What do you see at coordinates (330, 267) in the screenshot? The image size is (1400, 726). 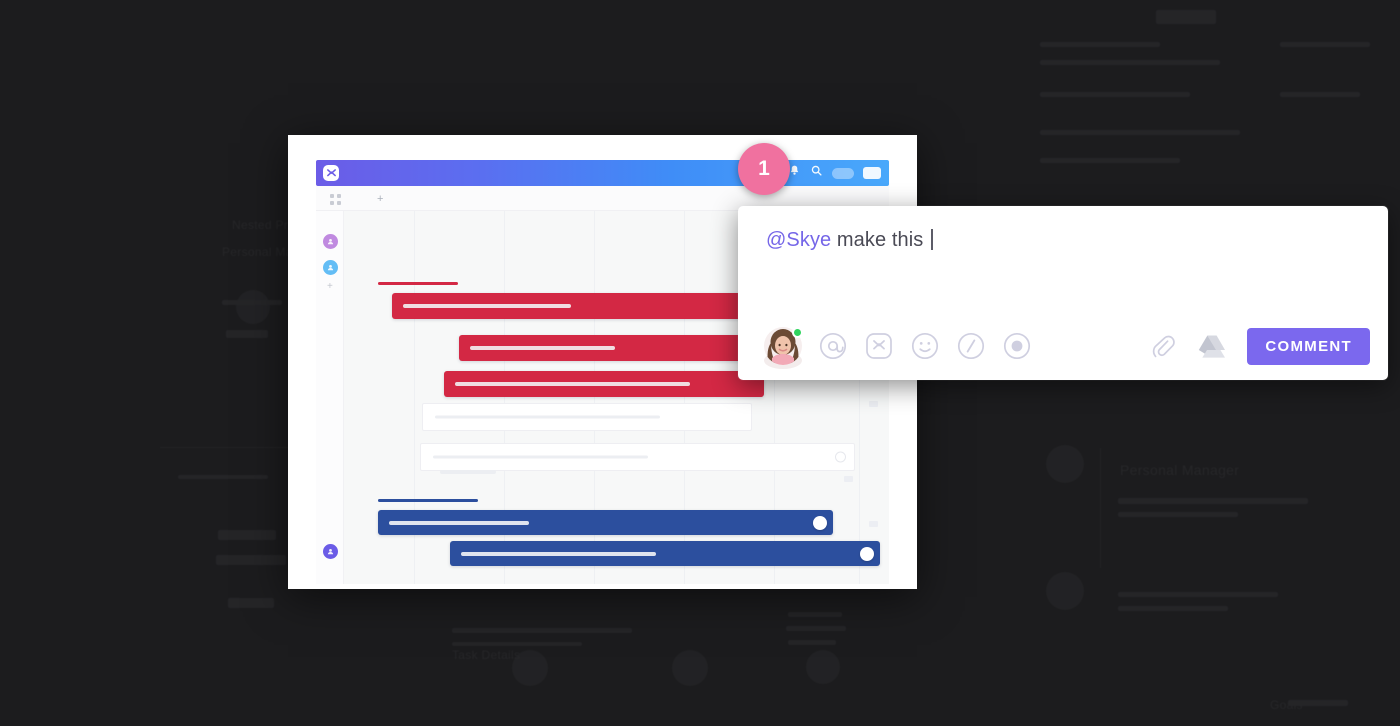 I see `sidebar-avatar-blue` at bounding box center [330, 267].